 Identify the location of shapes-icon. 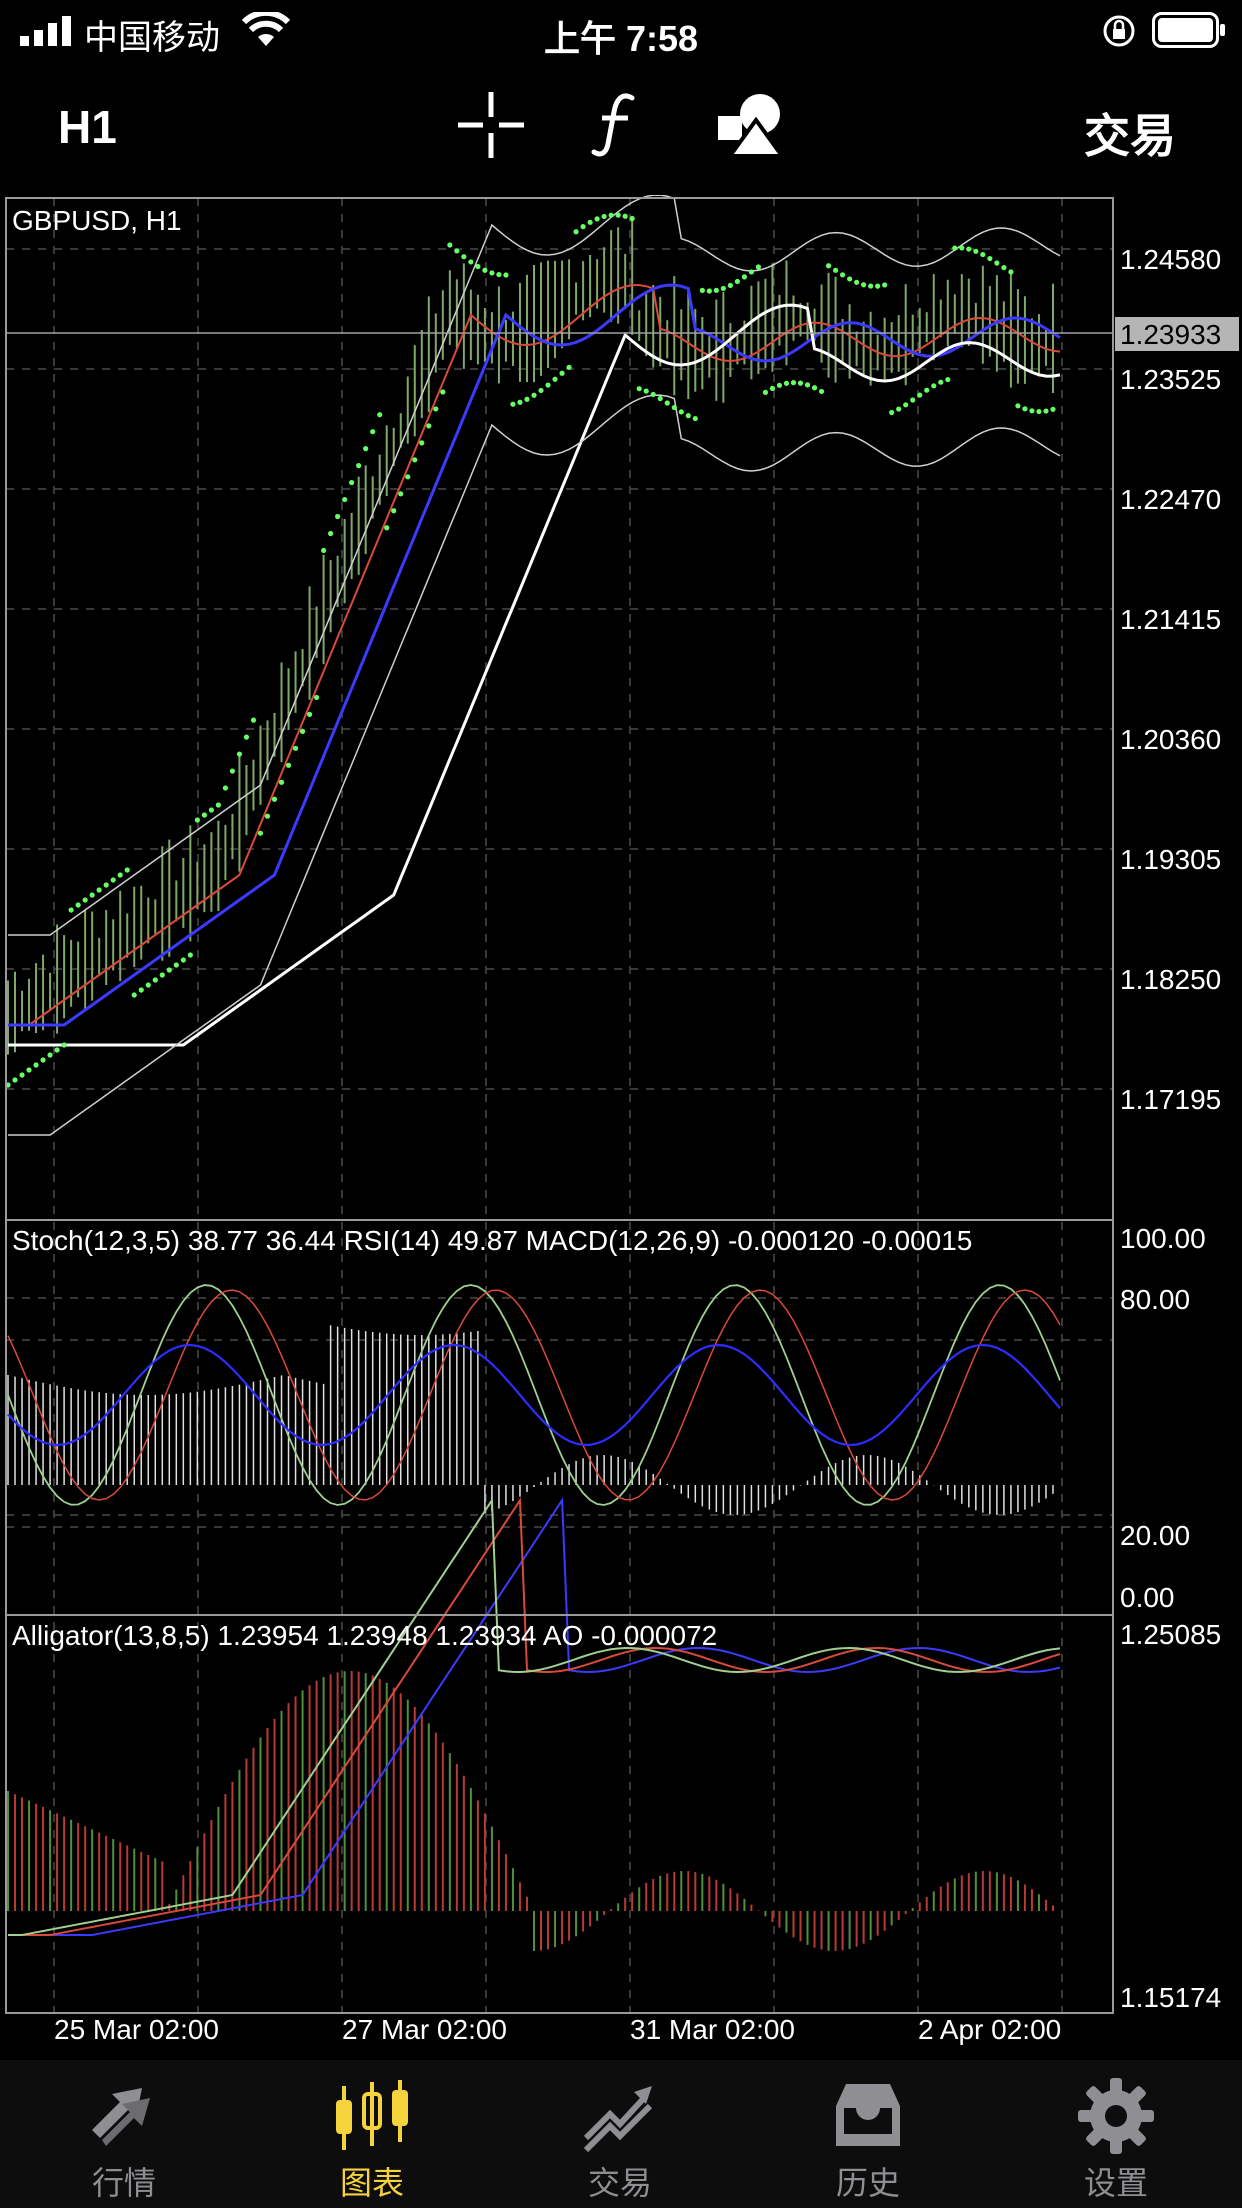
(751, 125).